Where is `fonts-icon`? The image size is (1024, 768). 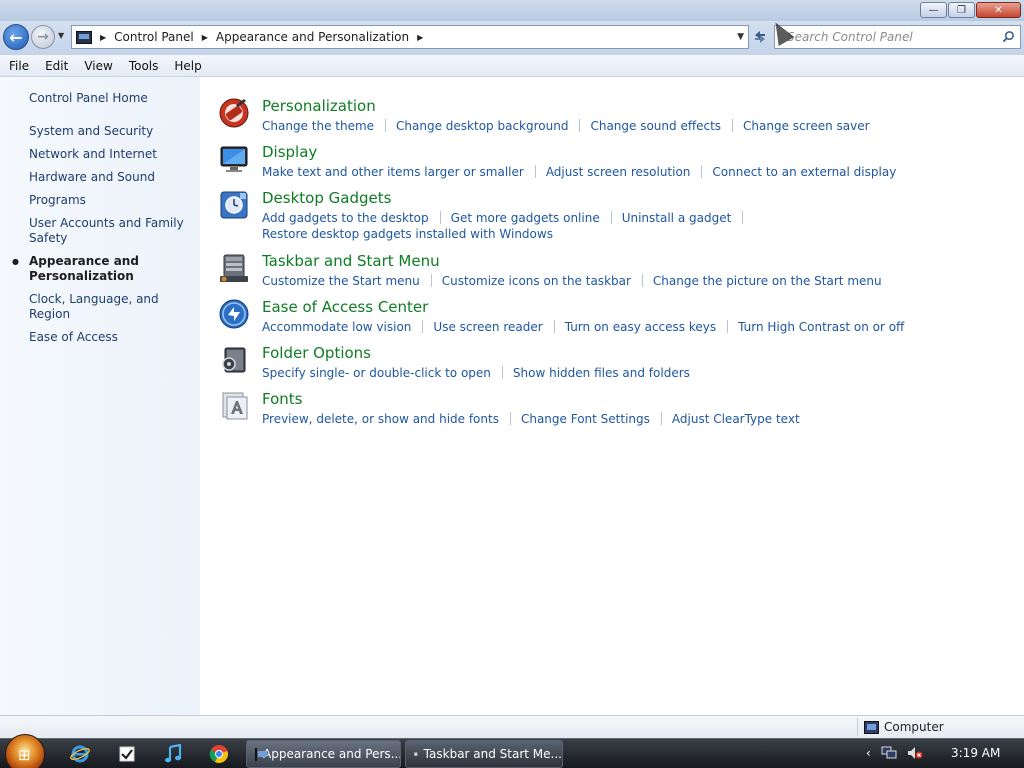
fonts-icon is located at coordinates (234, 406).